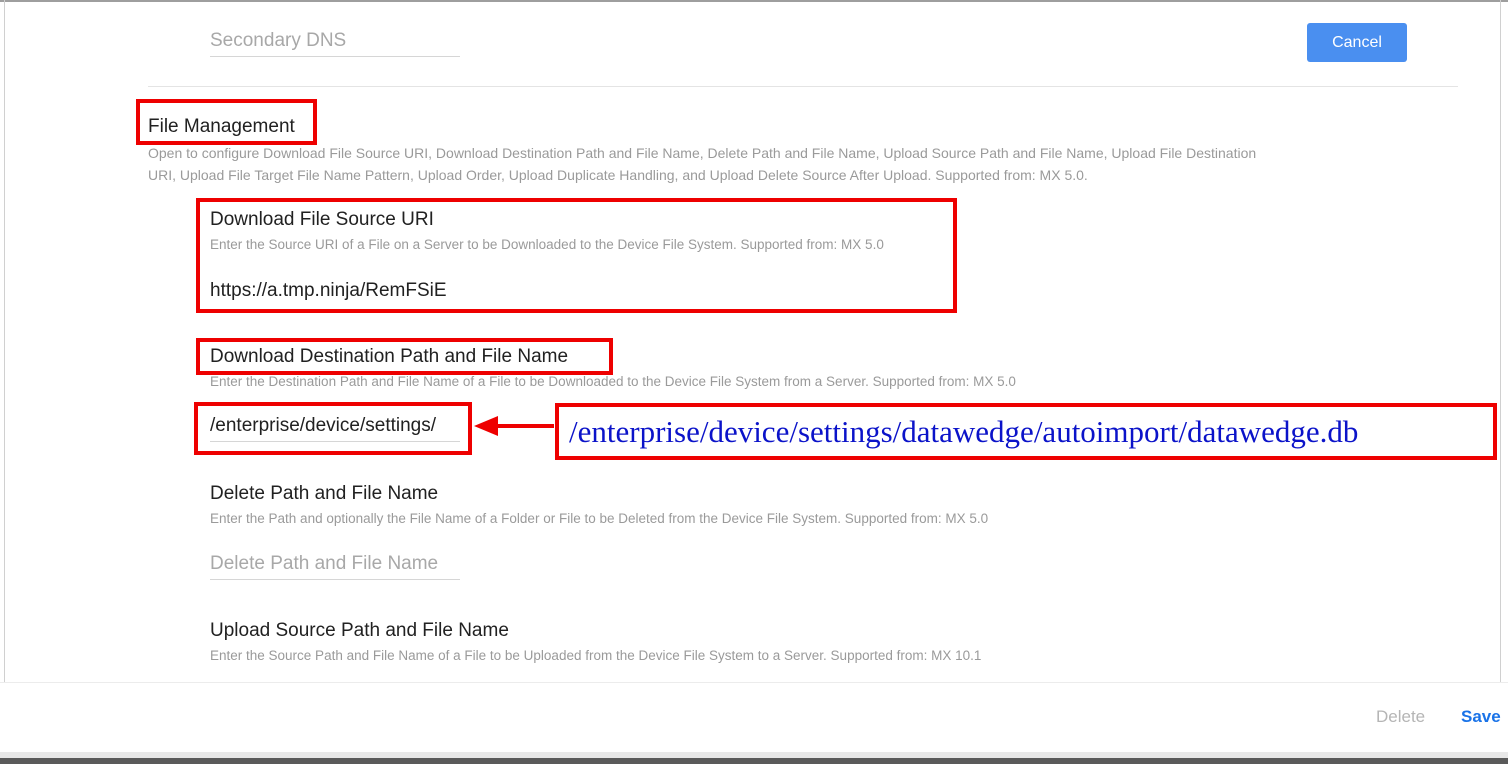 The width and height of the screenshot is (1508, 764). I want to click on download-destination-label: Download Destination Path and File Name, so click(389, 356).